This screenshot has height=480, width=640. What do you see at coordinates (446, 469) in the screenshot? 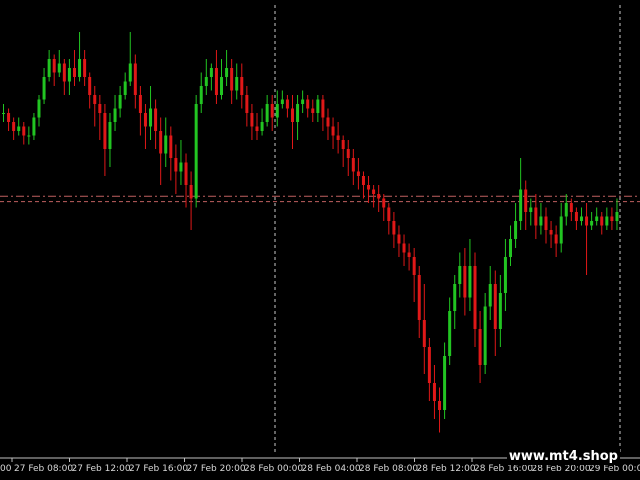
I see `time-axis-label: 28 Feb 12:00` at bounding box center [446, 469].